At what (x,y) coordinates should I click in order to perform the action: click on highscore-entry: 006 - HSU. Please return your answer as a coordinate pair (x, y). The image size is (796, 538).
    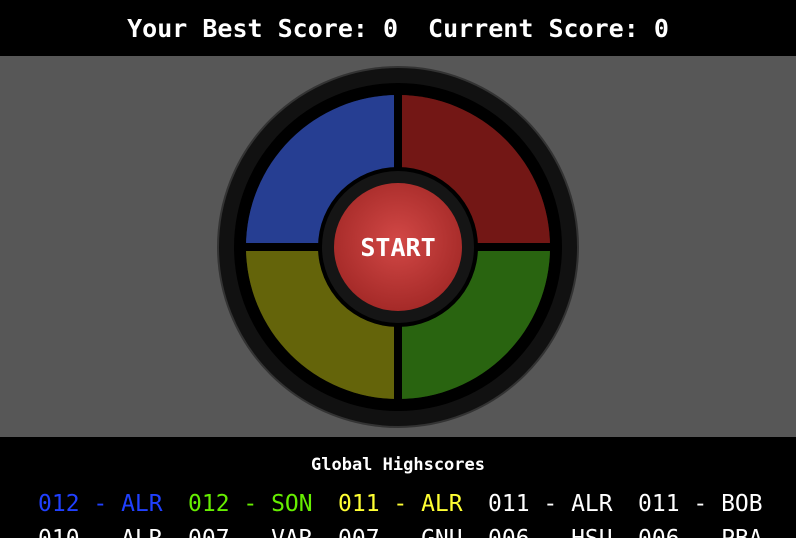
    Looking at the image, I should click on (563, 532).